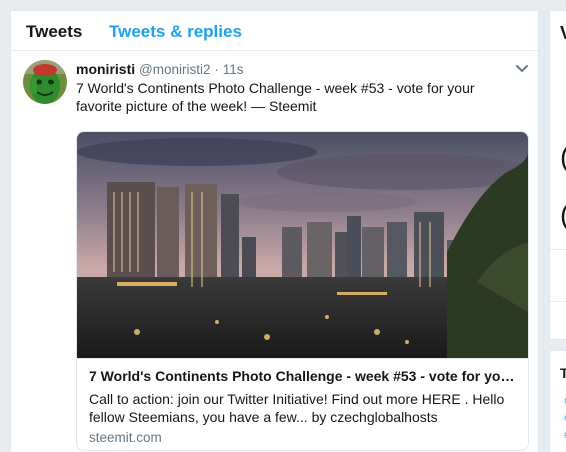 This screenshot has width=566, height=452. Describe the element at coordinates (125, 437) in the screenshot. I see `link-card-domain: steemit.com` at that location.